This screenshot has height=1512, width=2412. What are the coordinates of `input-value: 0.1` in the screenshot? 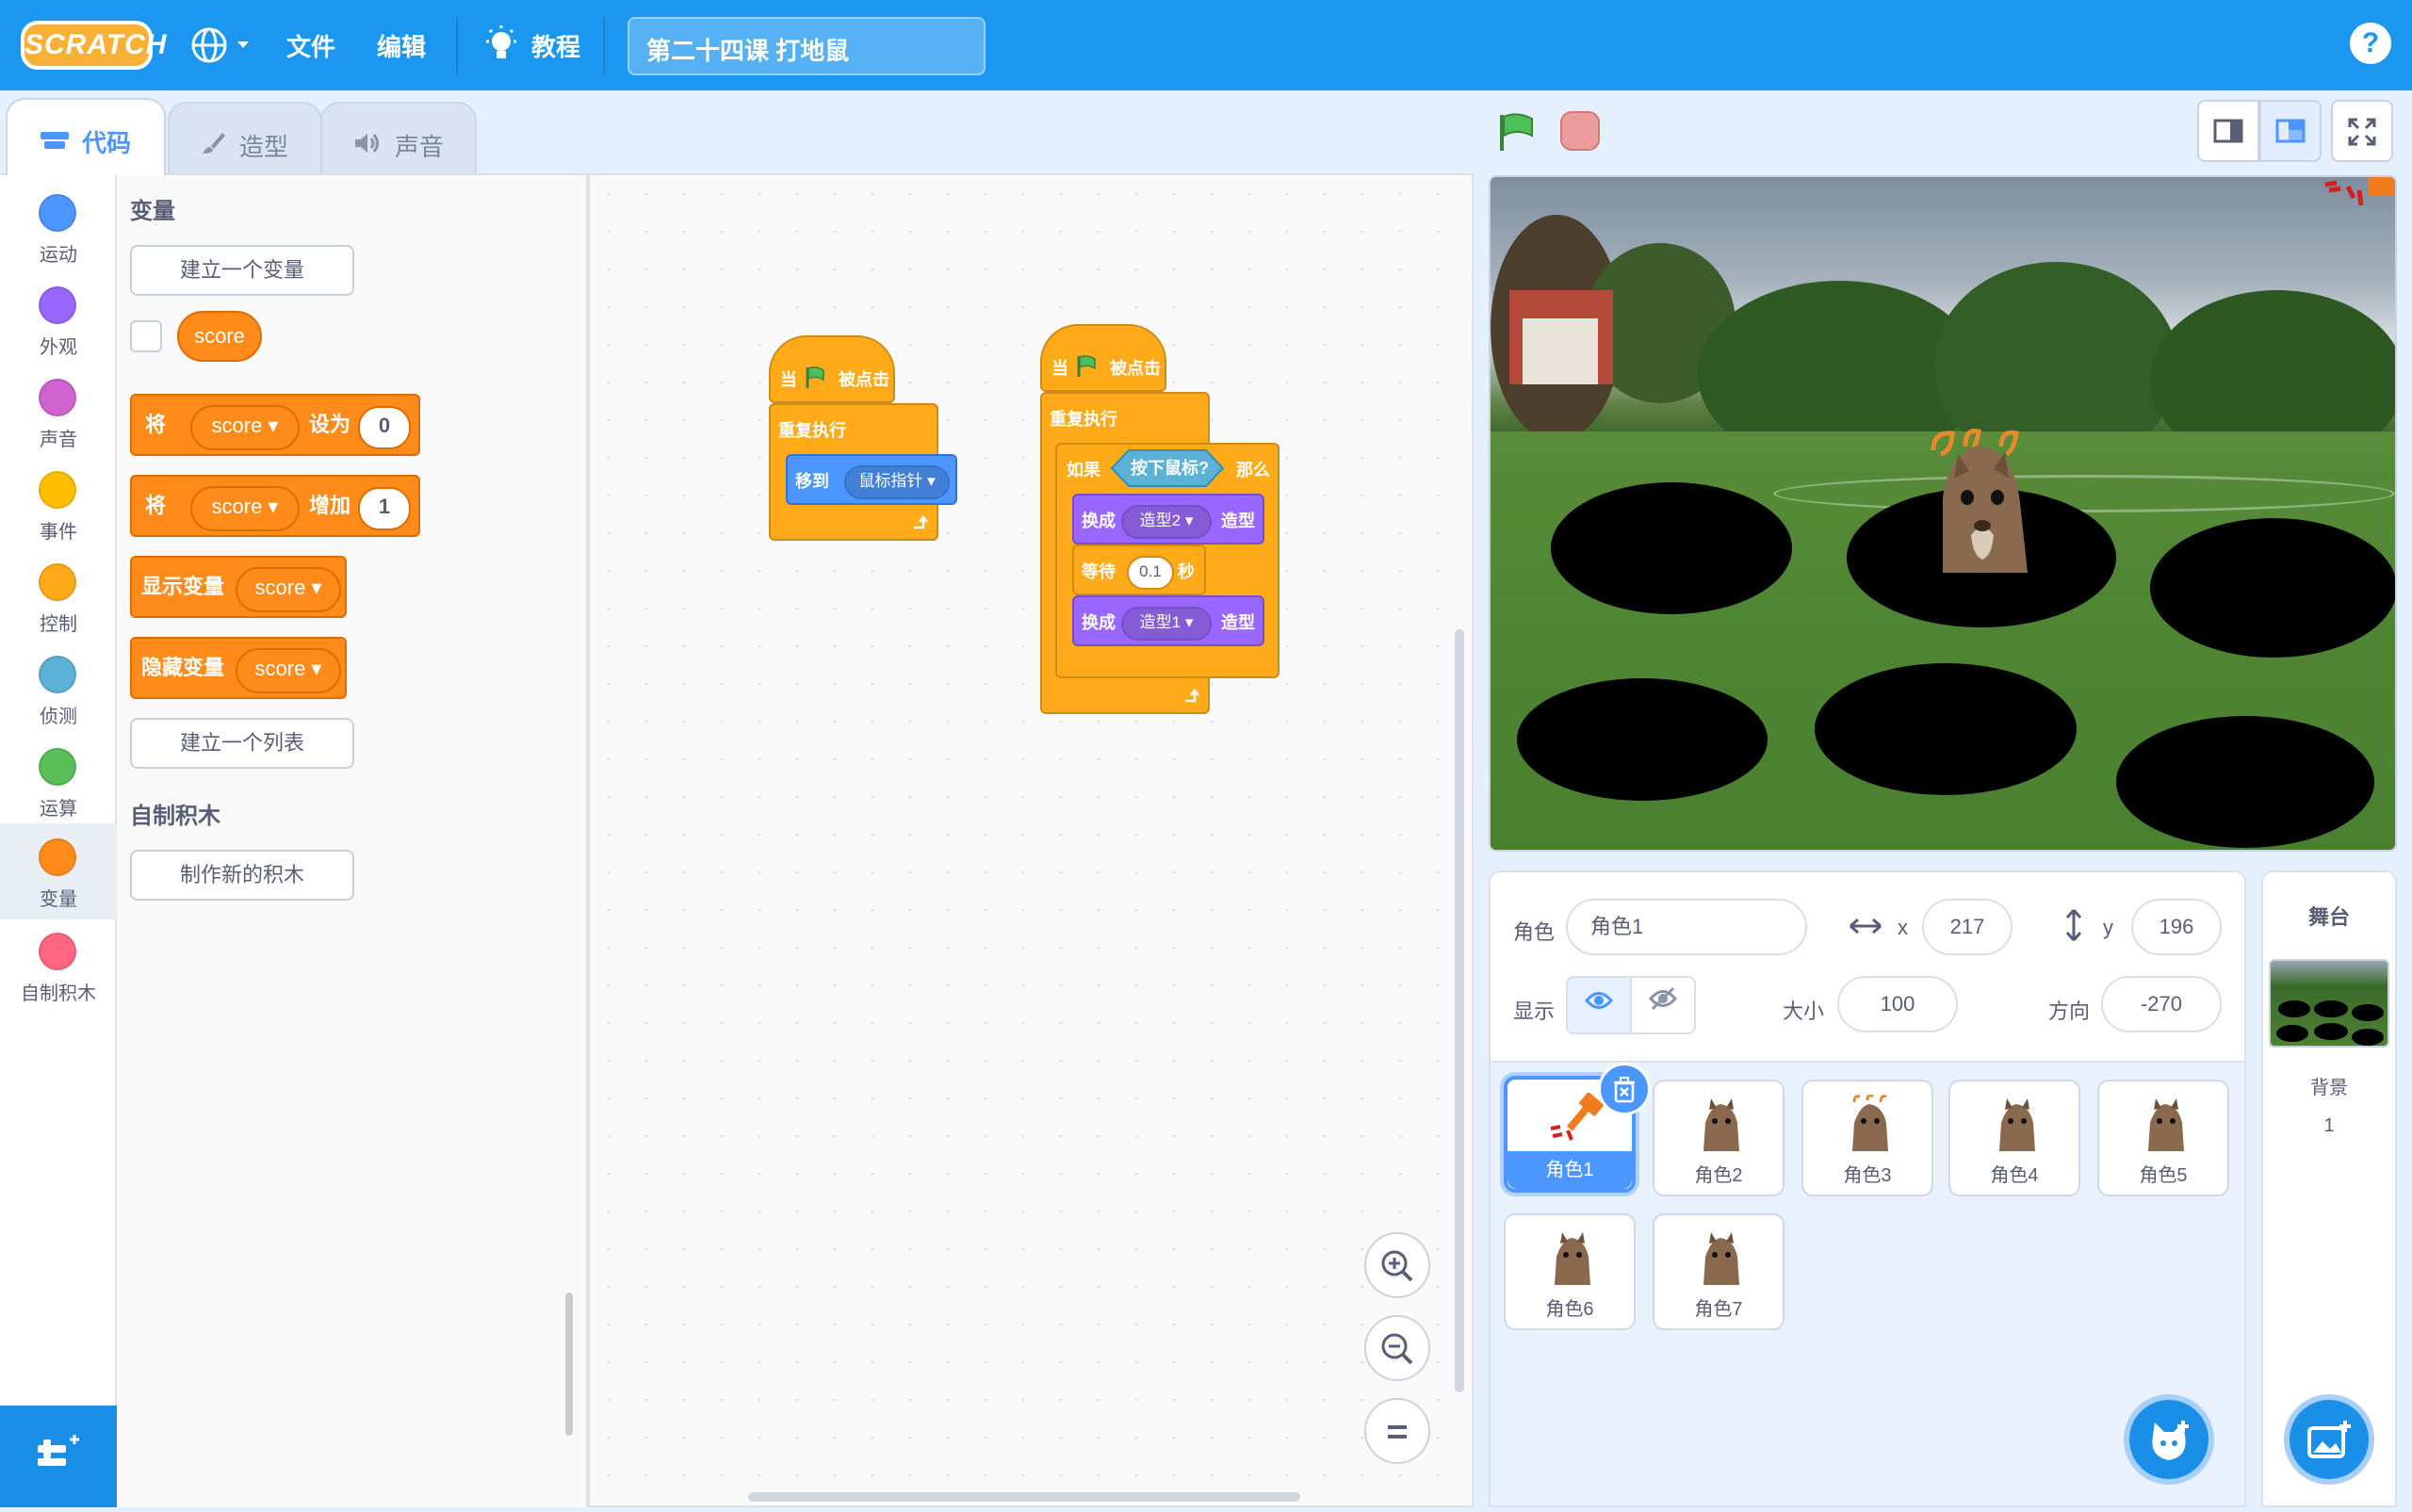 It's located at (1150, 571).